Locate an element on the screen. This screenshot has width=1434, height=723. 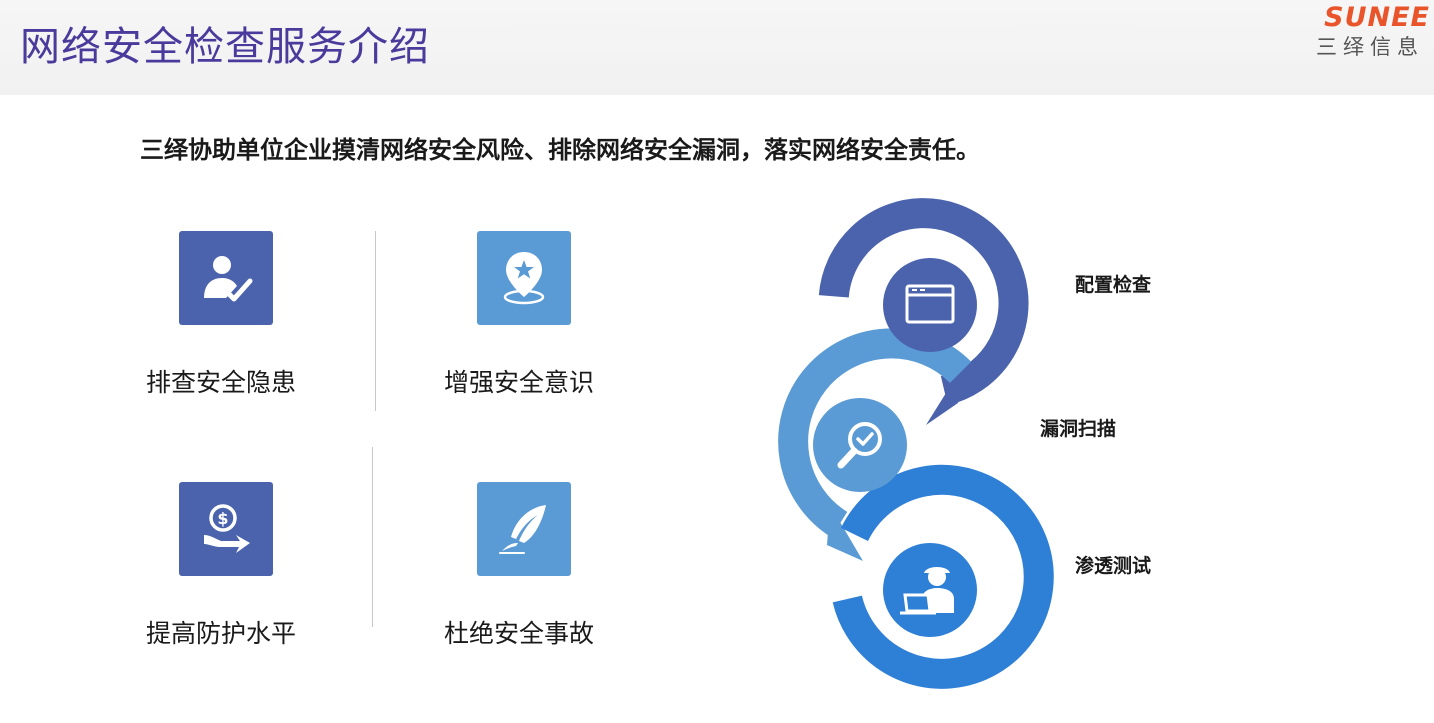
step-label-pentest: 渗透测试 is located at coordinates (1113, 566).